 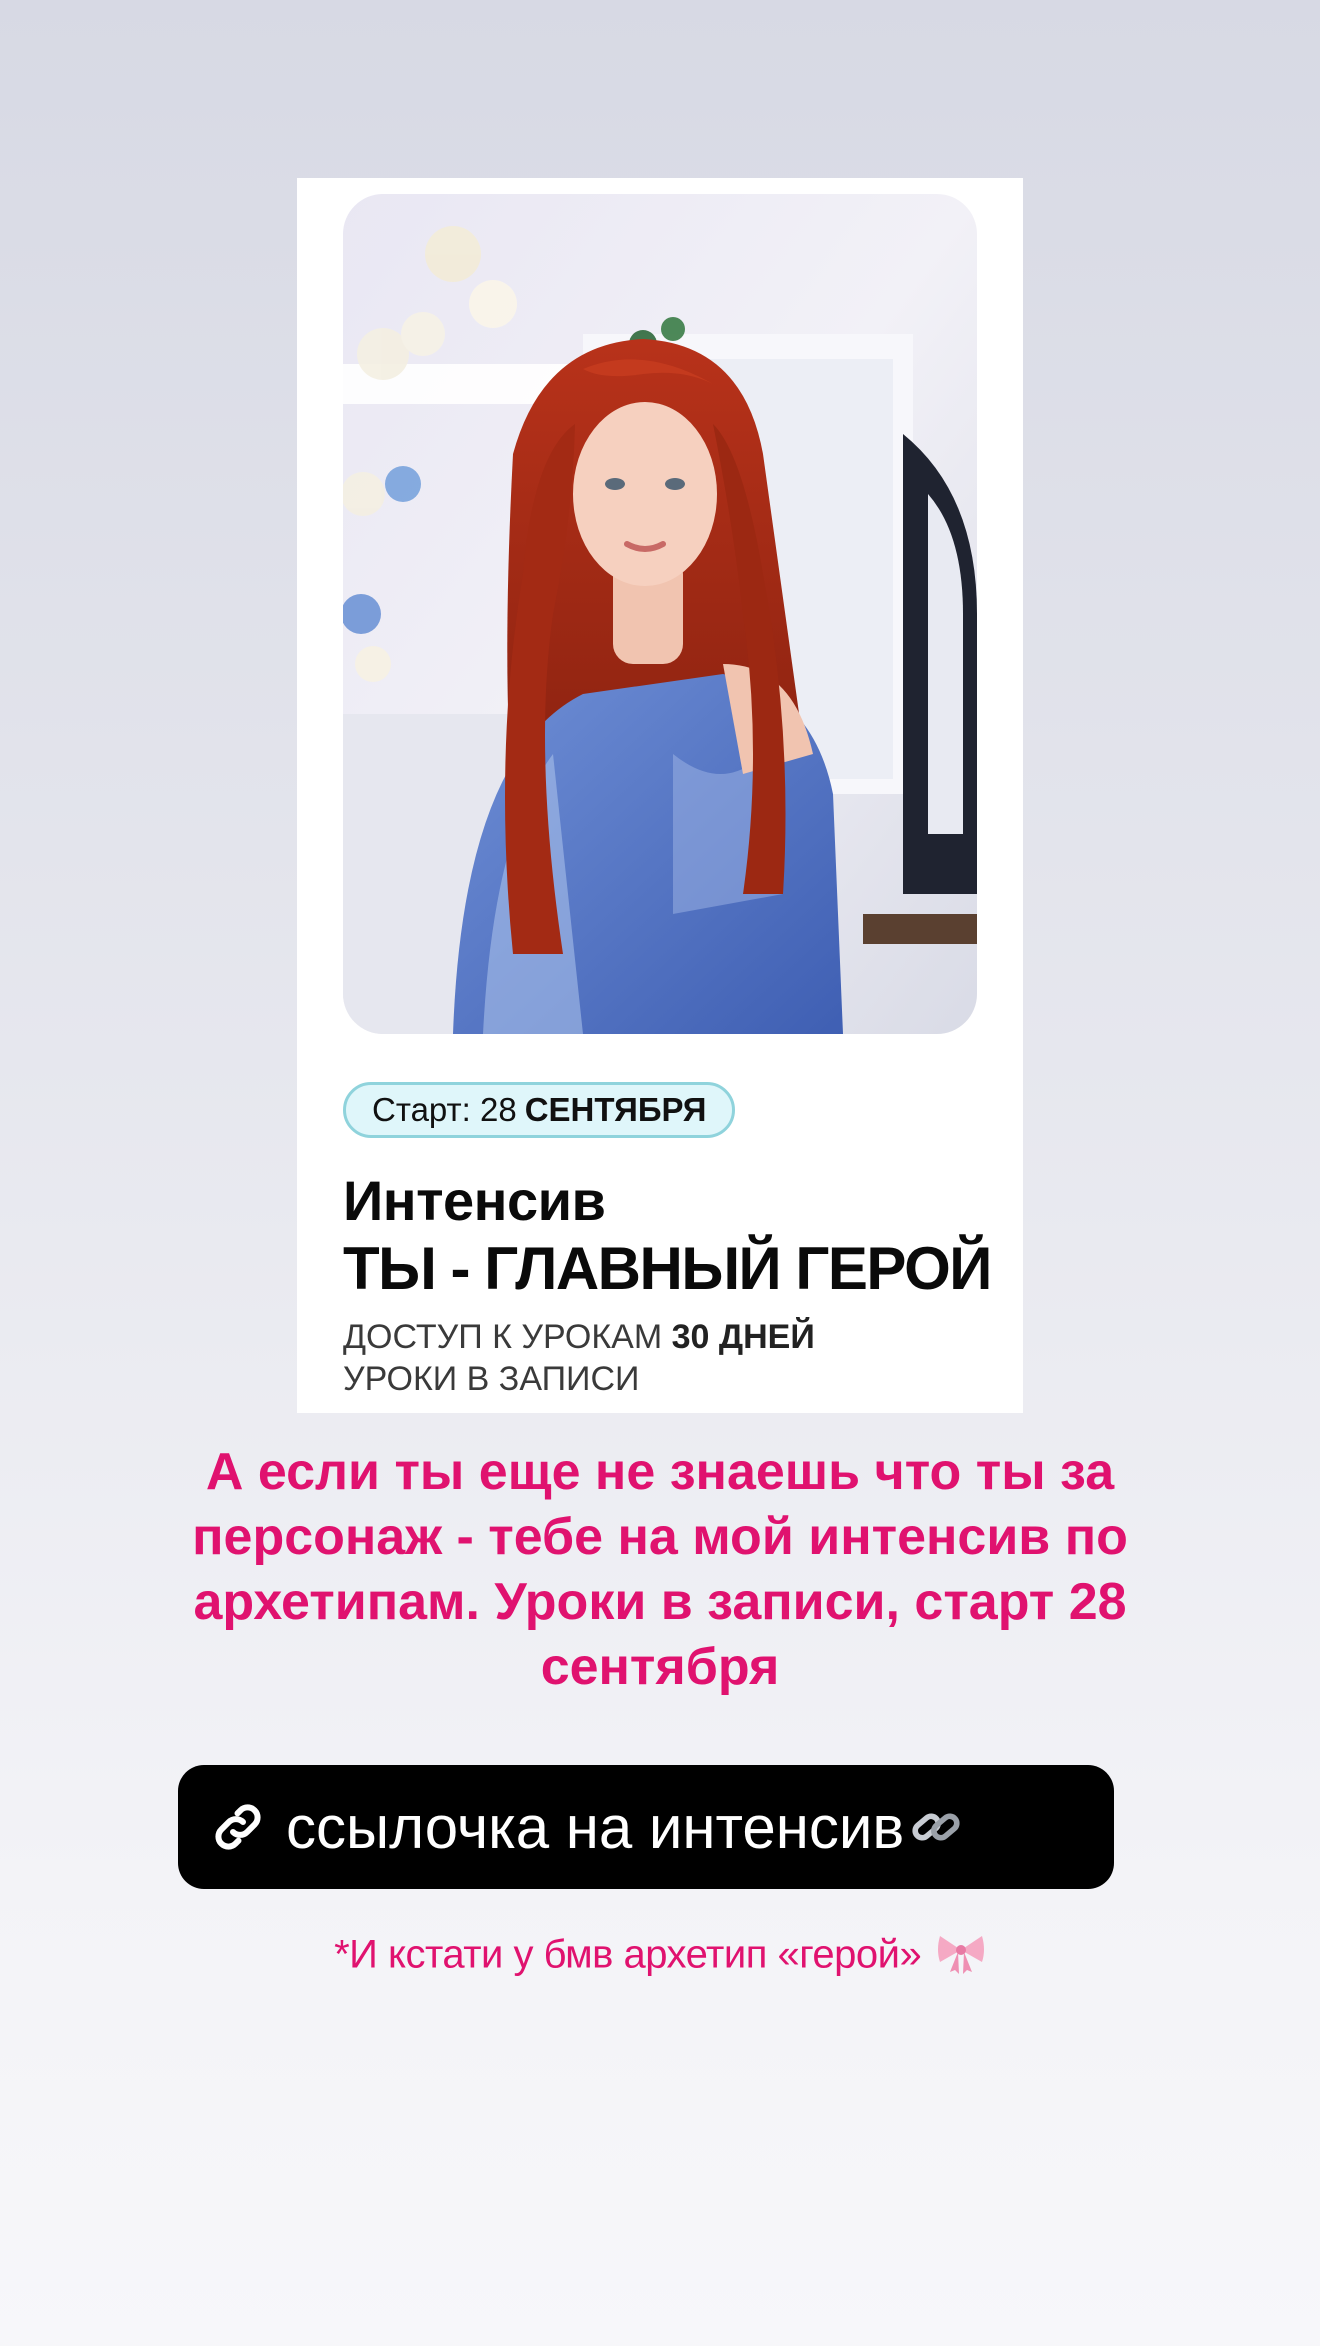 What do you see at coordinates (491, 1379) in the screenshot?
I see `lessons-note: УРОКИ В ЗАПИСИ` at bounding box center [491, 1379].